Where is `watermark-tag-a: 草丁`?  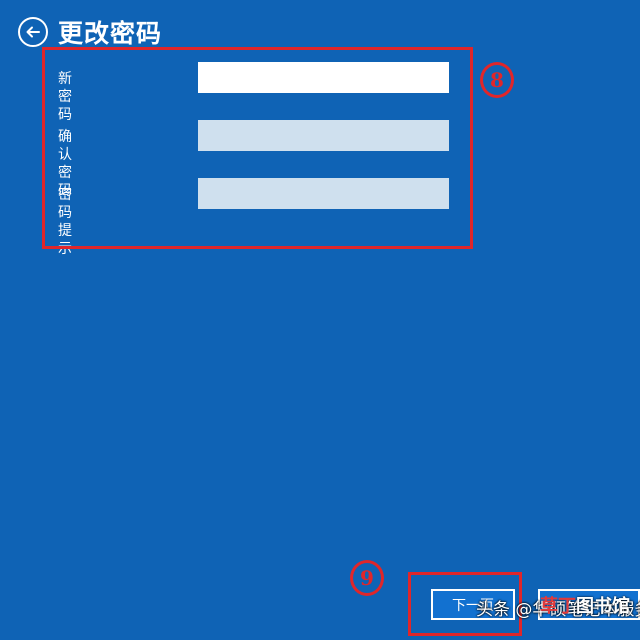 watermark-tag-a: 草丁 is located at coordinates (558, 606).